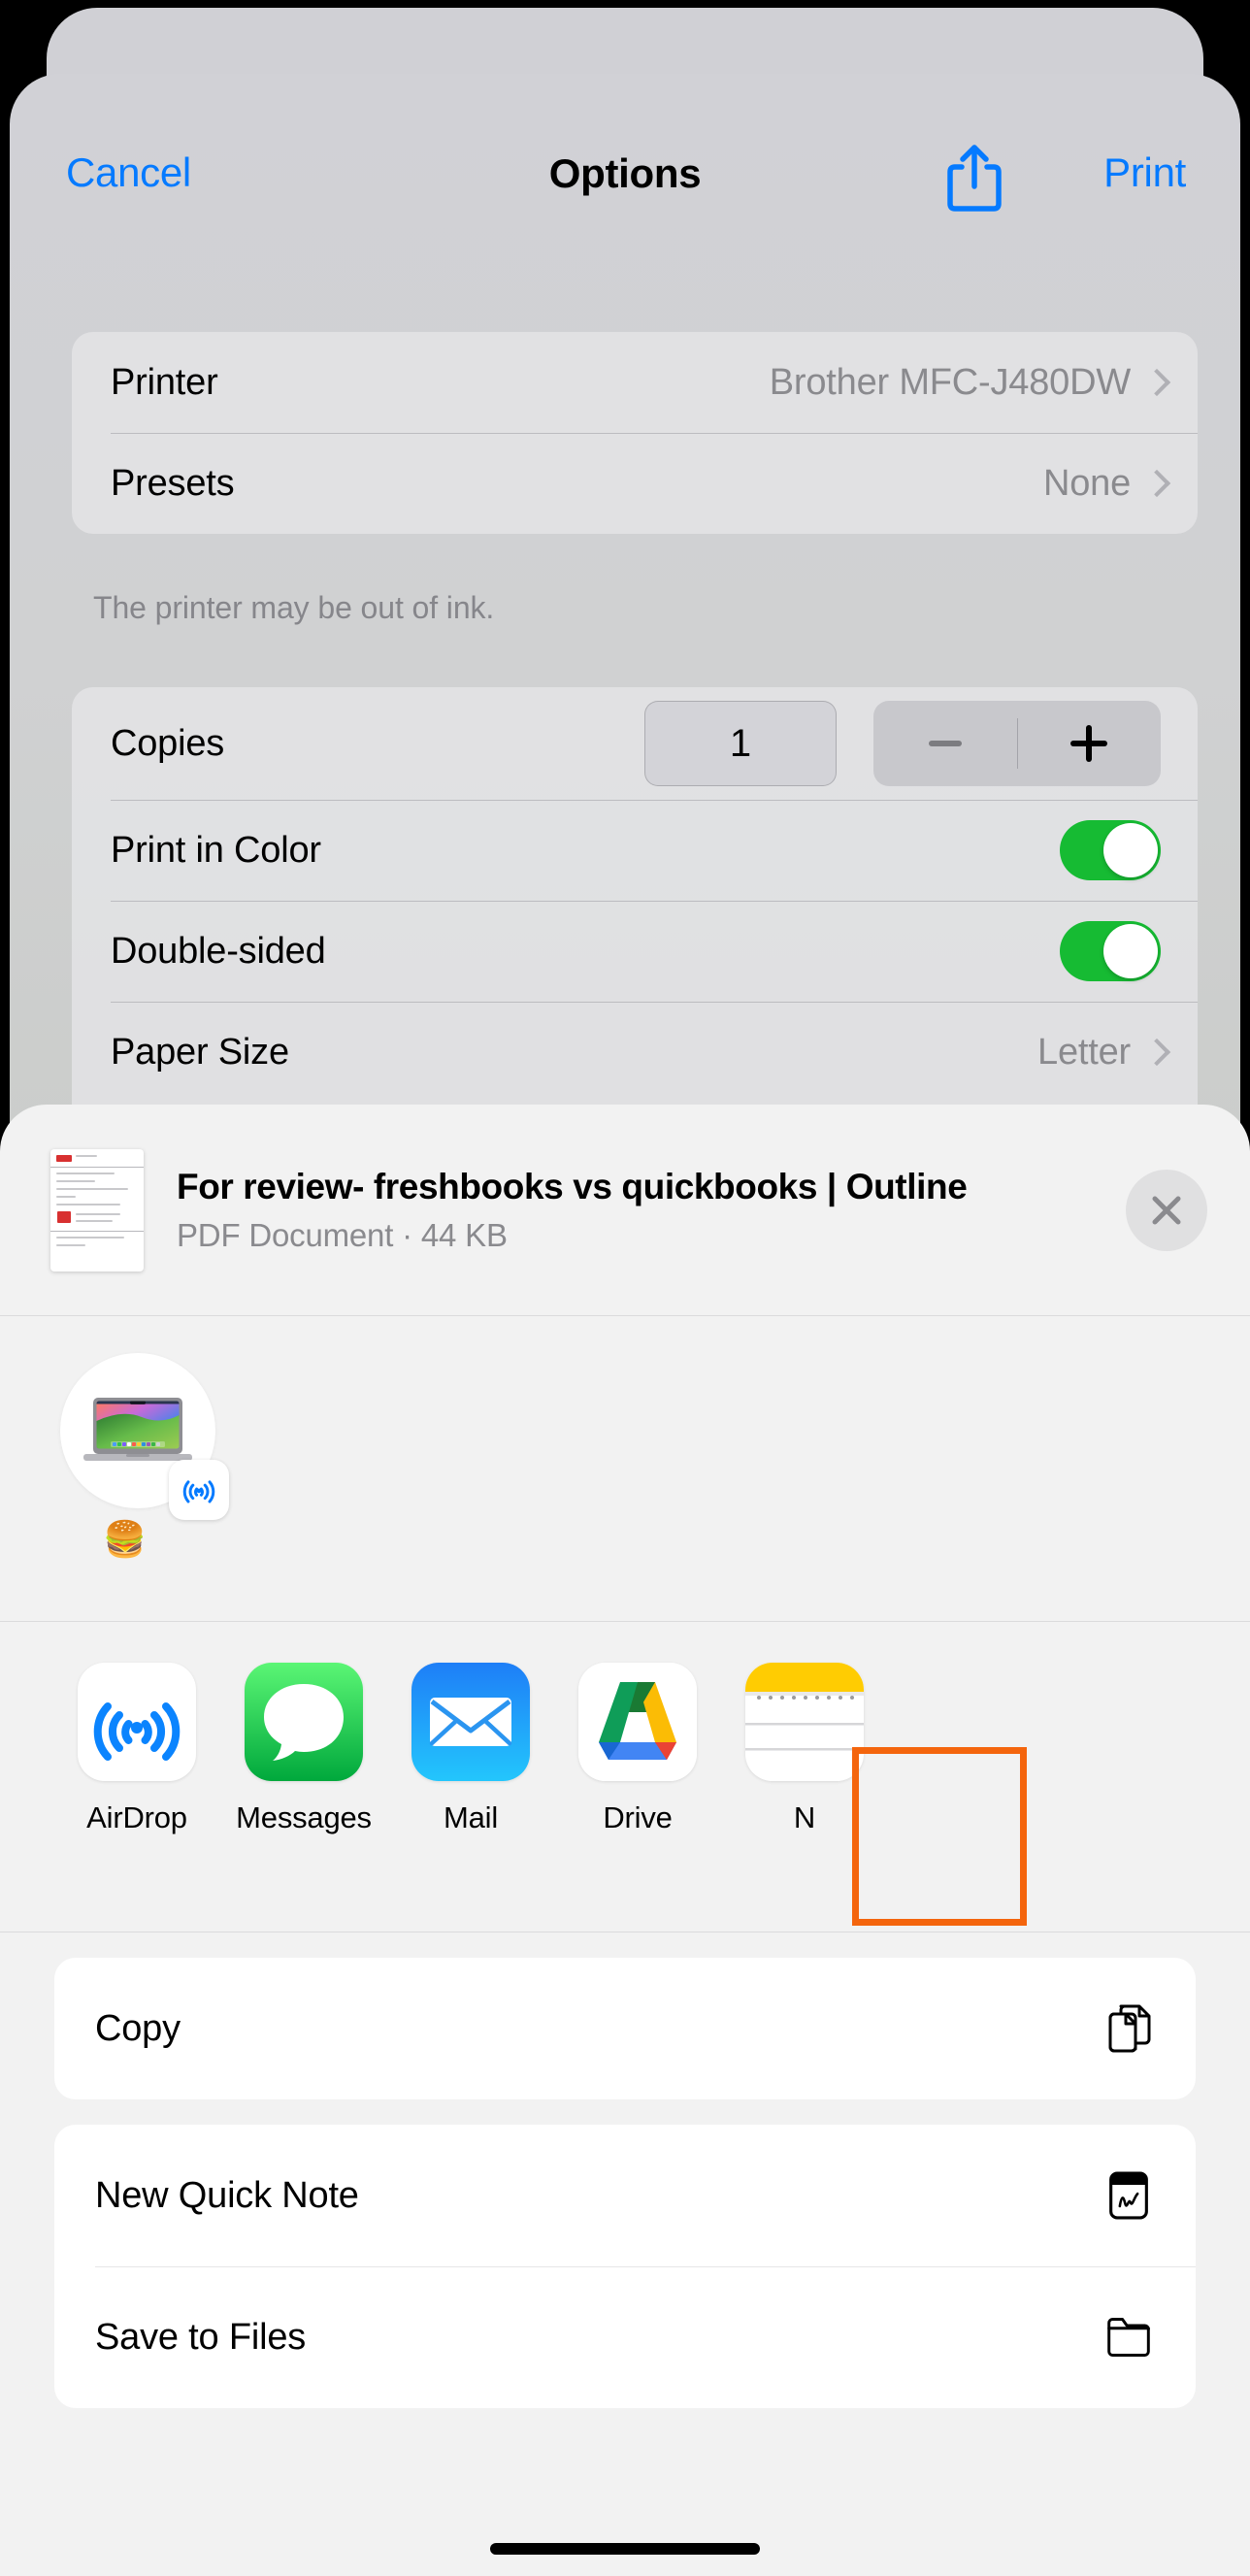 This screenshot has width=1250, height=2576. Describe the element at coordinates (138, 2028) in the screenshot. I see `action-label: Copy` at that location.